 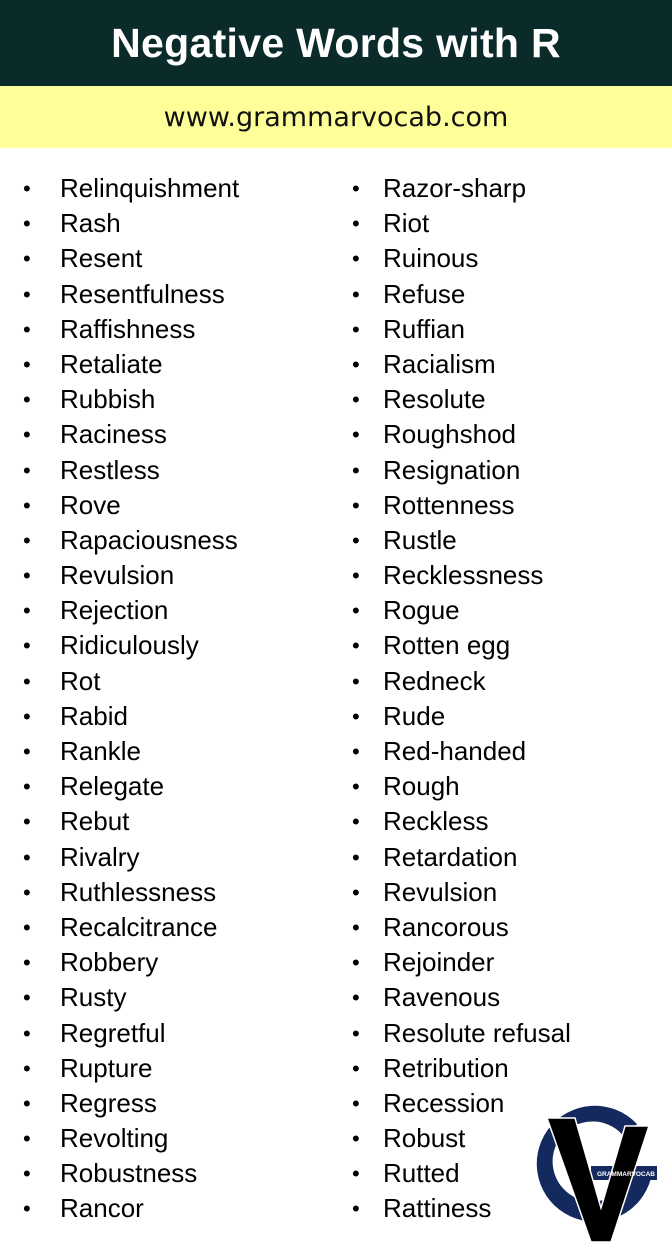 I want to click on word-list-right-item: • Rotten egg, so click(x=504, y=645).